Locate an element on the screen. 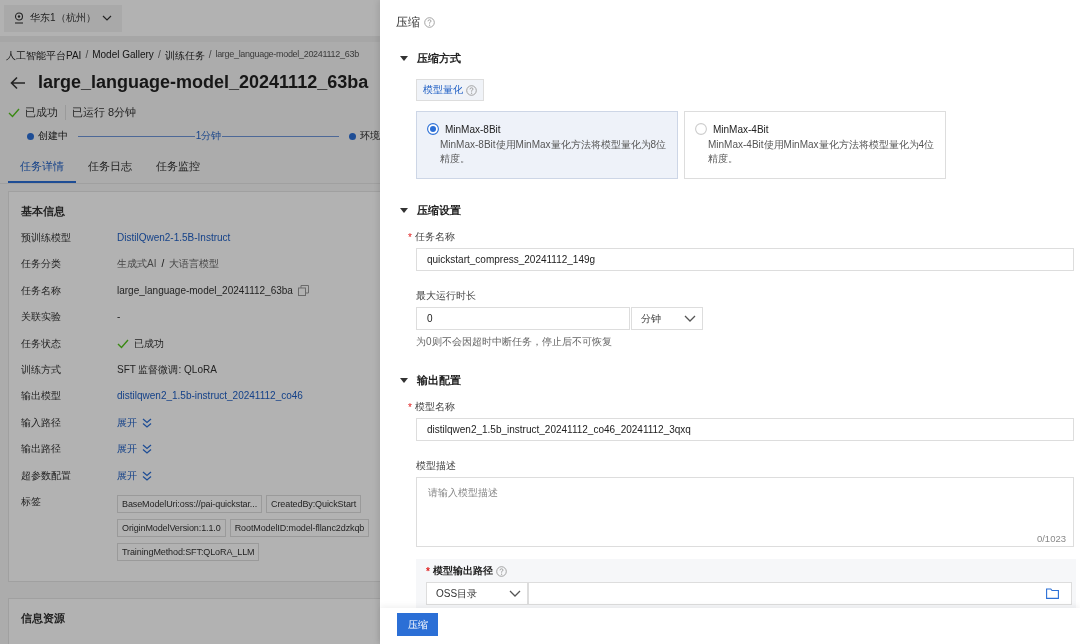 The image size is (1080, 644). step-label: 环境 is located at coordinates (370, 136).